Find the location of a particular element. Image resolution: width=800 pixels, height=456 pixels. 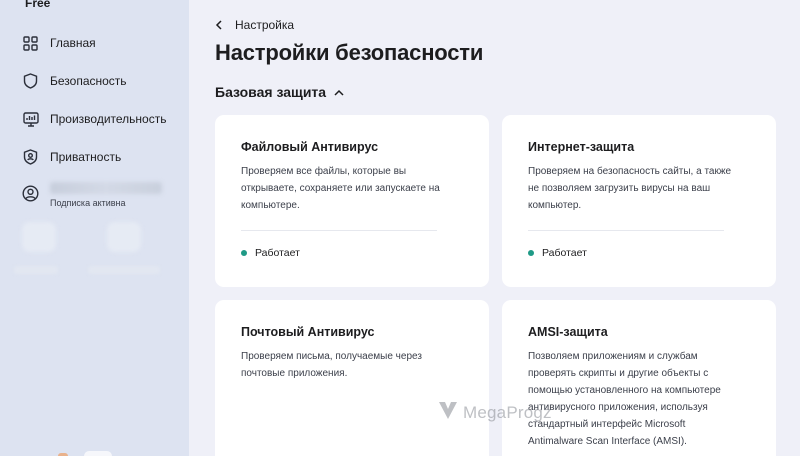

sidebar-item-security: Безопасность is located at coordinates (94, 81).